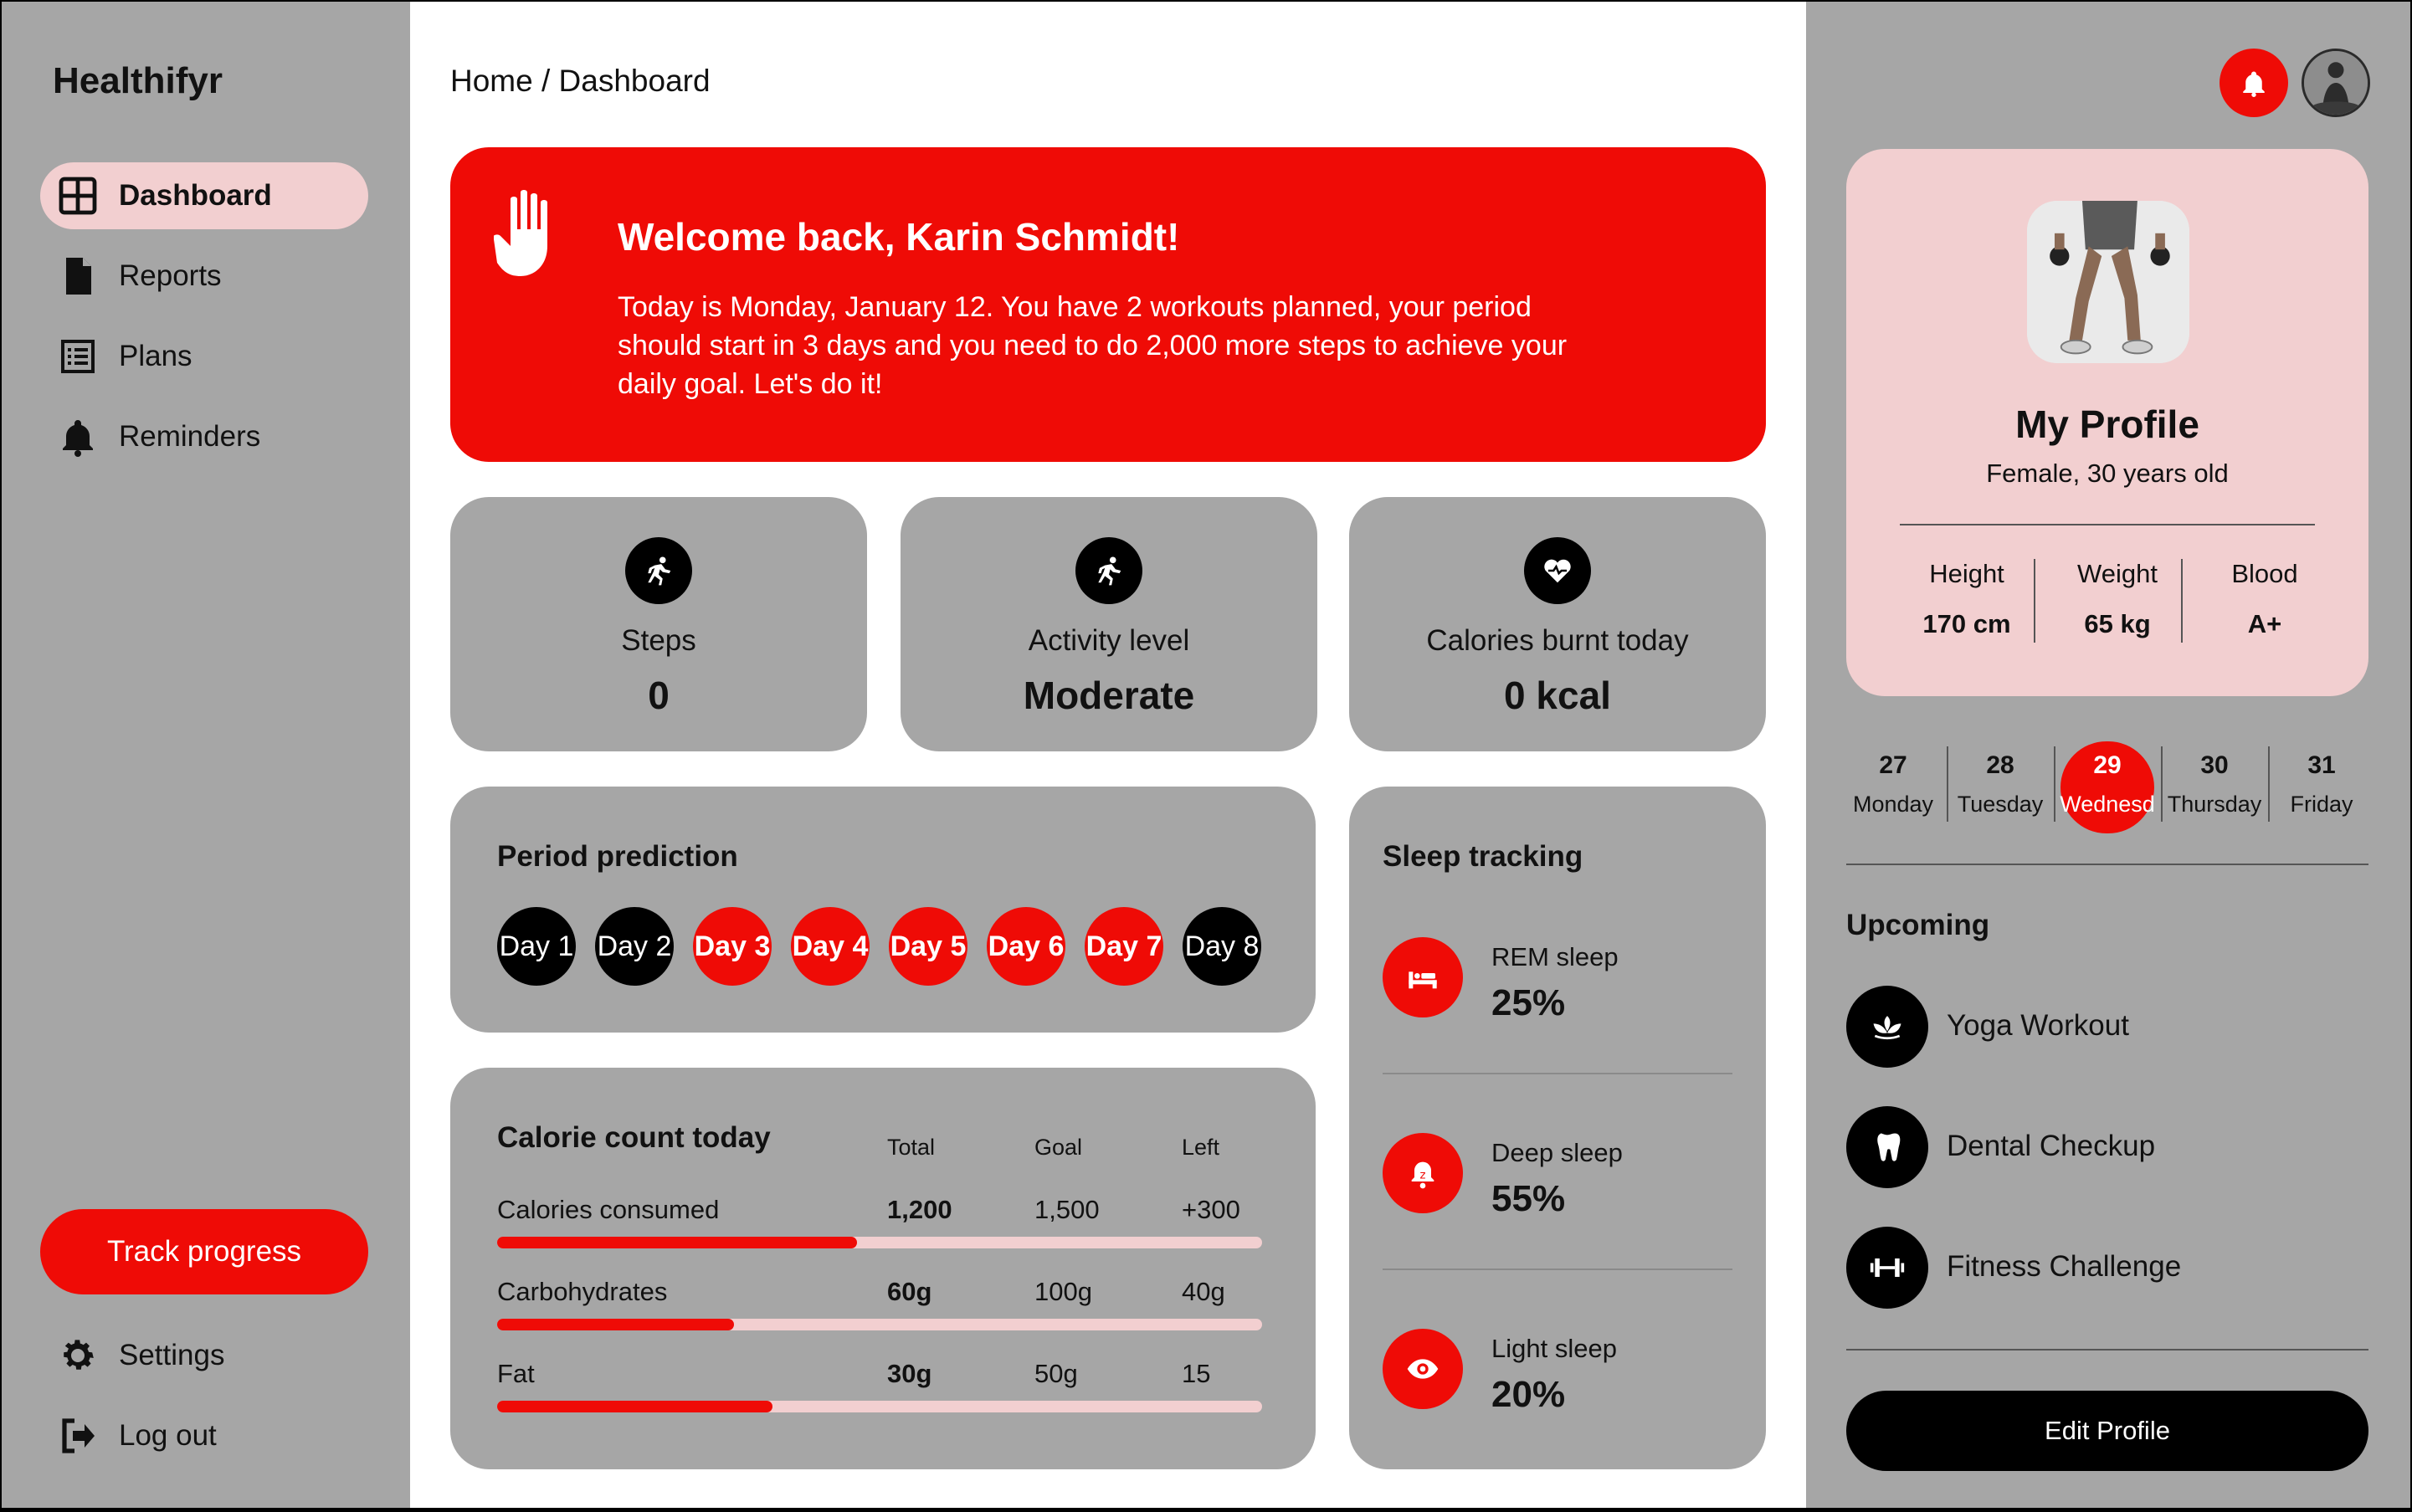 The width and height of the screenshot is (2412, 1512). What do you see at coordinates (1967, 573) in the screenshot?
I see `stat-label: Height` at bounding box center [1967, 573].